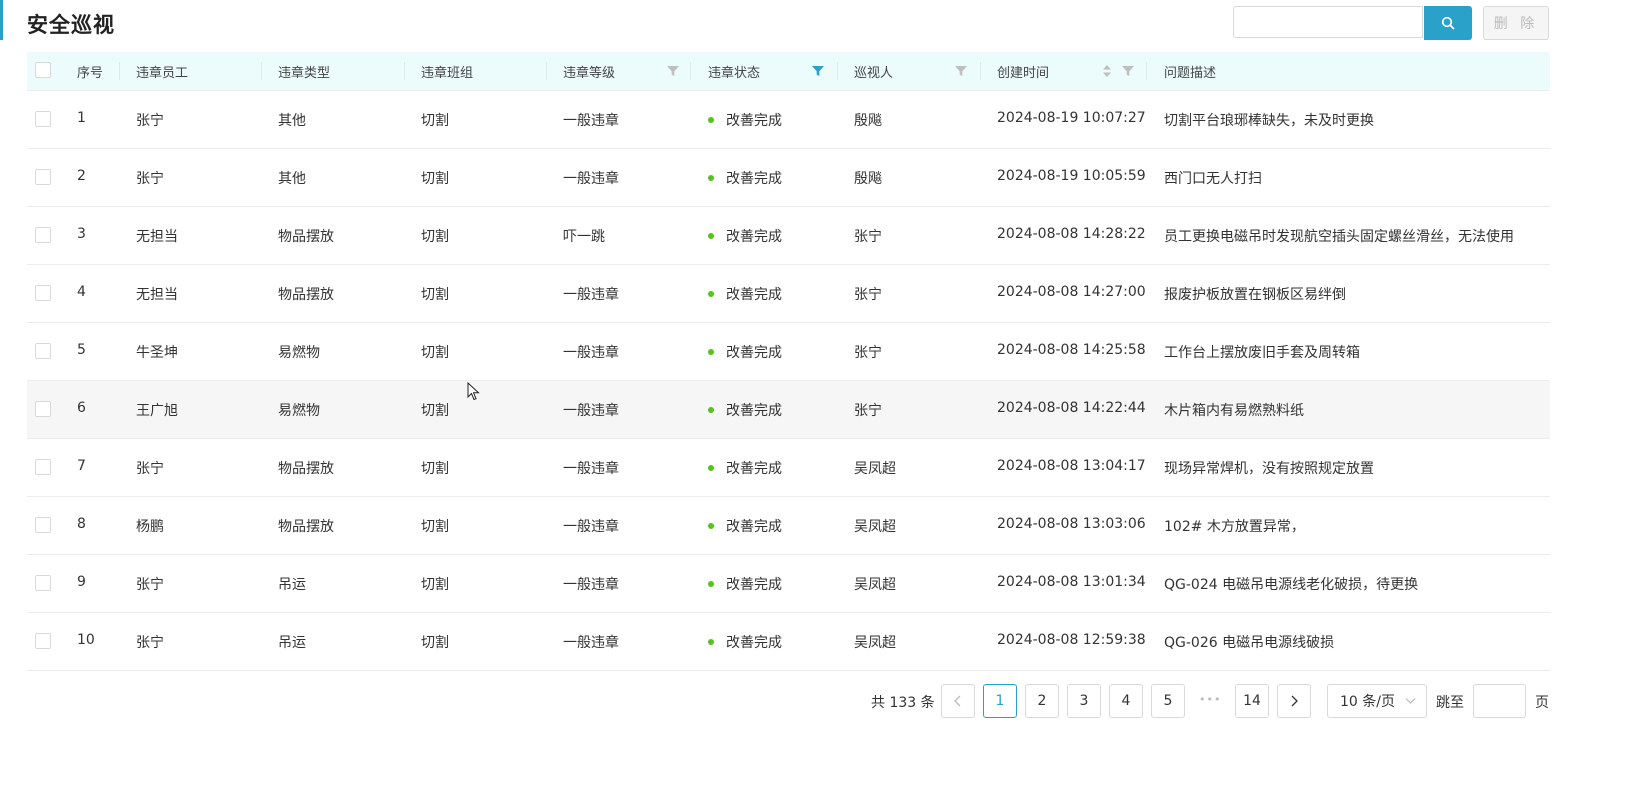 This screenshot has width=1638, height=787. Describe the element at coordinates (903, 703) in the screenshot. I see `total-count: 共 133 条` at that location.